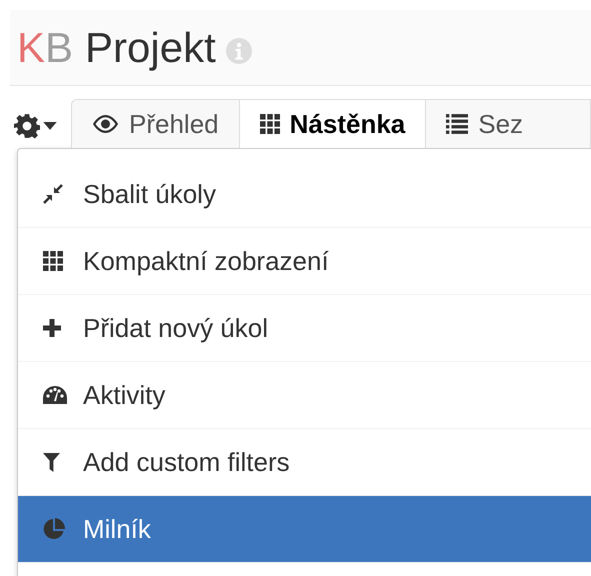  I want to click on pie-chart-icon, so click(54, 529).